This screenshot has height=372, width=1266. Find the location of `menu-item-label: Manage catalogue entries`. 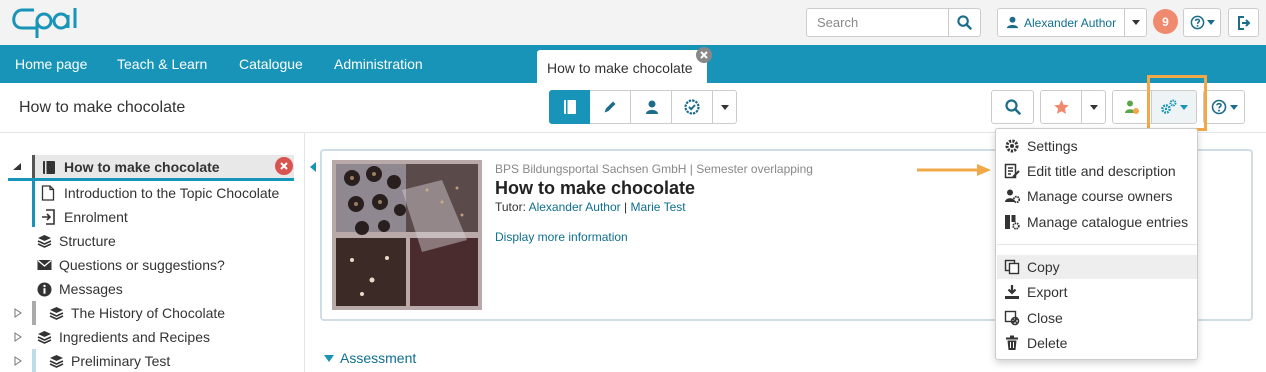

menu-item-label: Manage catalogue entries is located at coordinates (1108, 222).